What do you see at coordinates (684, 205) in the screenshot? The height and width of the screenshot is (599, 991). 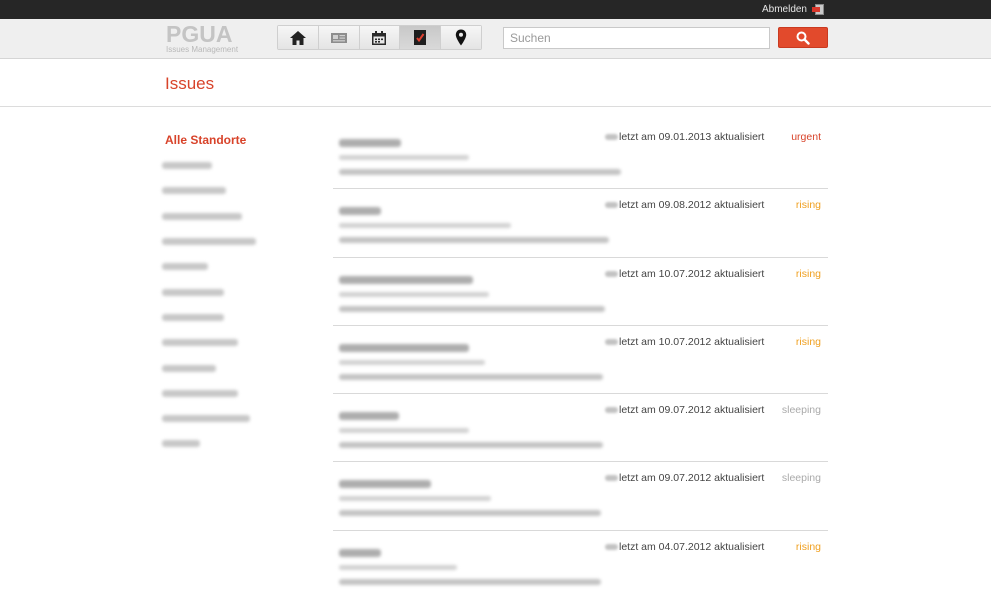 I see `issue-updated: letzt am 09.08.2012 aktualisiert` at bounding box center [684, 205].